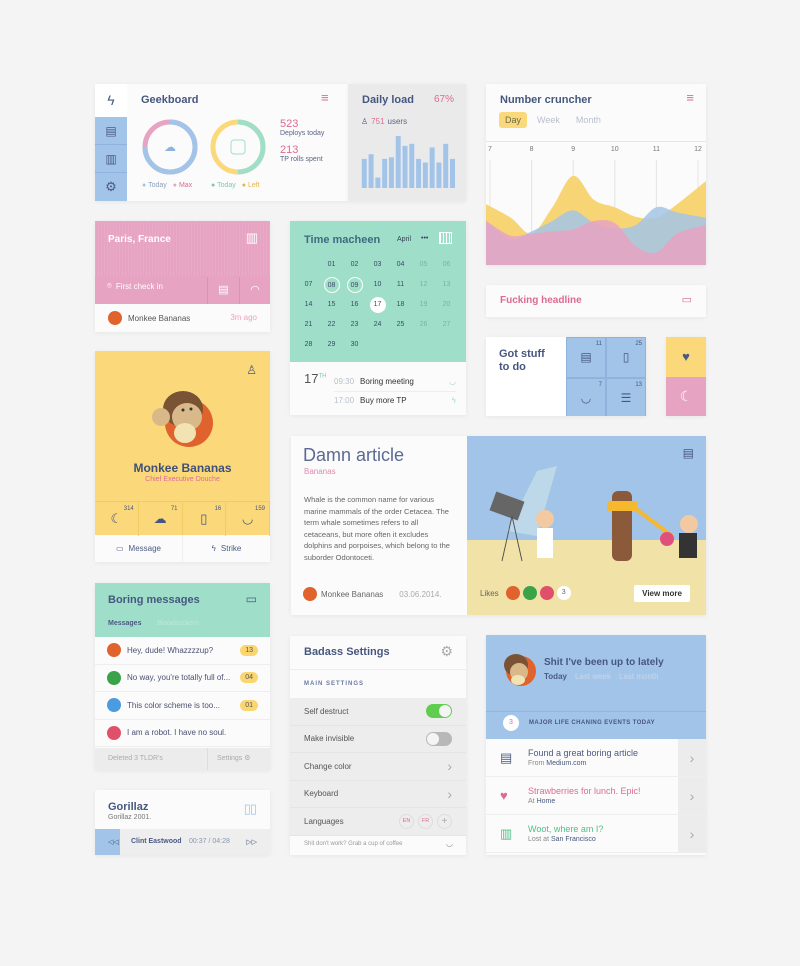 The height and width of the screenshot is (966, 800). I want to click on calendar-day: 04, so click(401, 265).